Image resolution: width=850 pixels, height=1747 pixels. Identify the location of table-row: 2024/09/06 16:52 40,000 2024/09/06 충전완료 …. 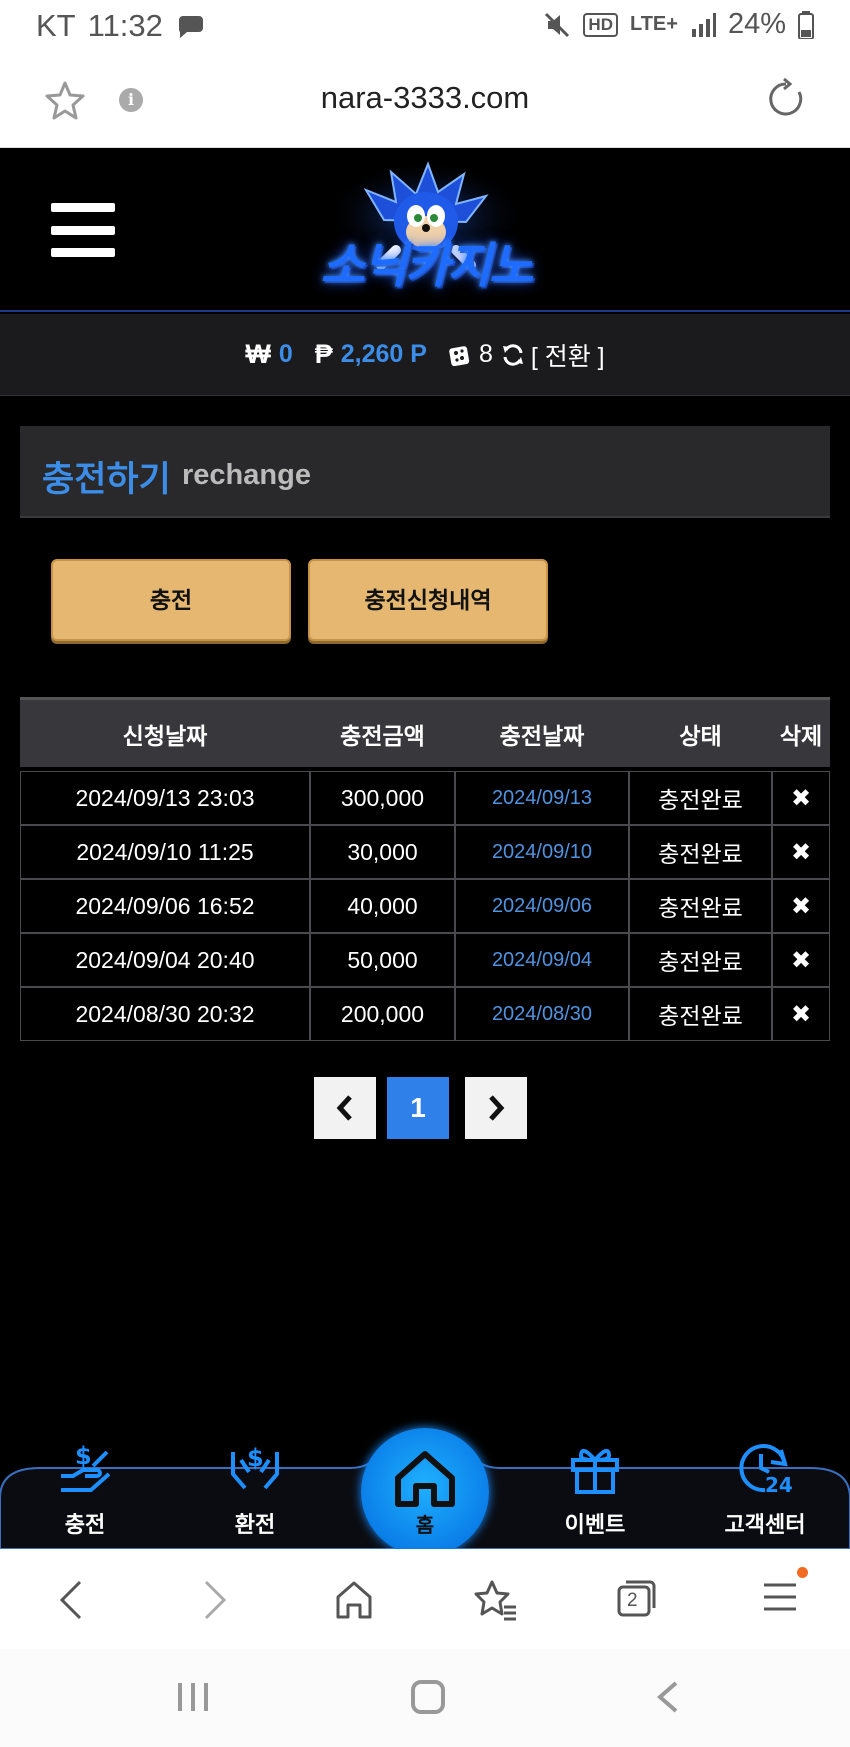
(425, 906).